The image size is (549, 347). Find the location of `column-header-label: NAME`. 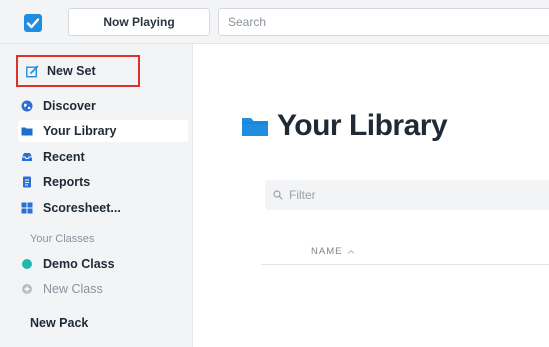

column-header-label: NAME is located at coordinates (327, 251).